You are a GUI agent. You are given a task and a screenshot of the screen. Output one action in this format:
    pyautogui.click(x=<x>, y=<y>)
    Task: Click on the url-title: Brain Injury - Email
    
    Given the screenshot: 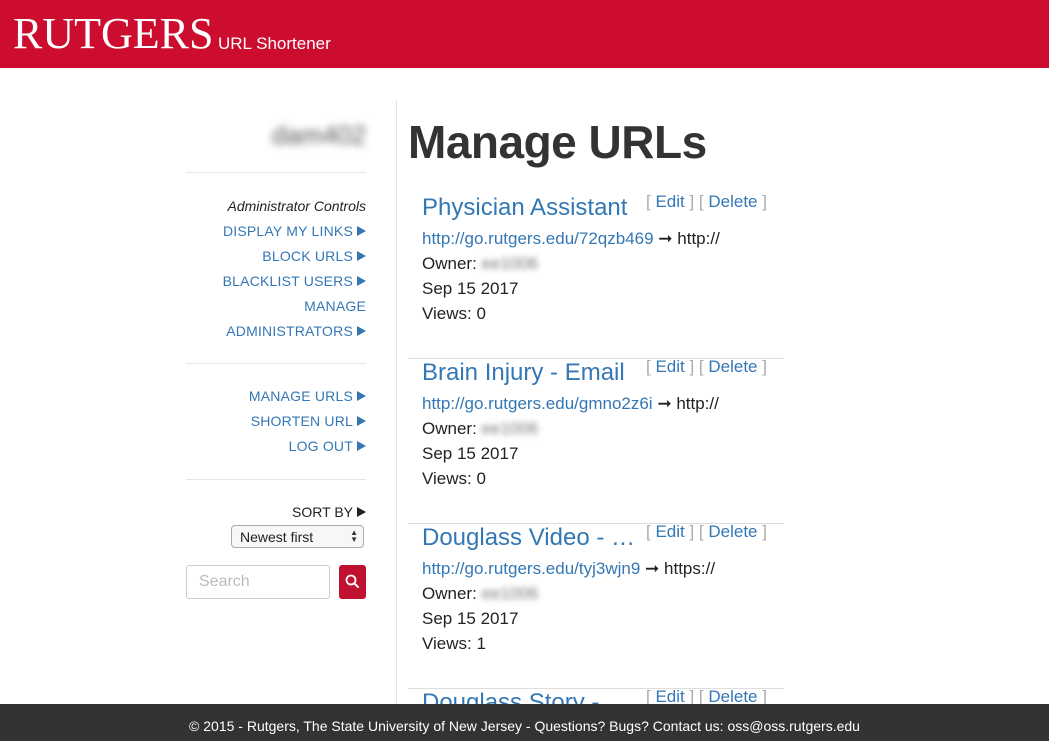 What is the action you would take?
    pyautogui.click(x=533, y=373)
    